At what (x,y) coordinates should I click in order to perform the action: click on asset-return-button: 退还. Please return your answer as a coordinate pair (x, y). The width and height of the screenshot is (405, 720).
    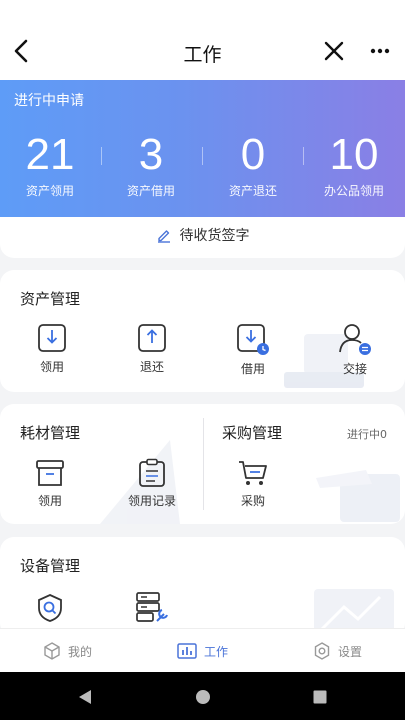
    Looking at the image, I should click on (152, 348).